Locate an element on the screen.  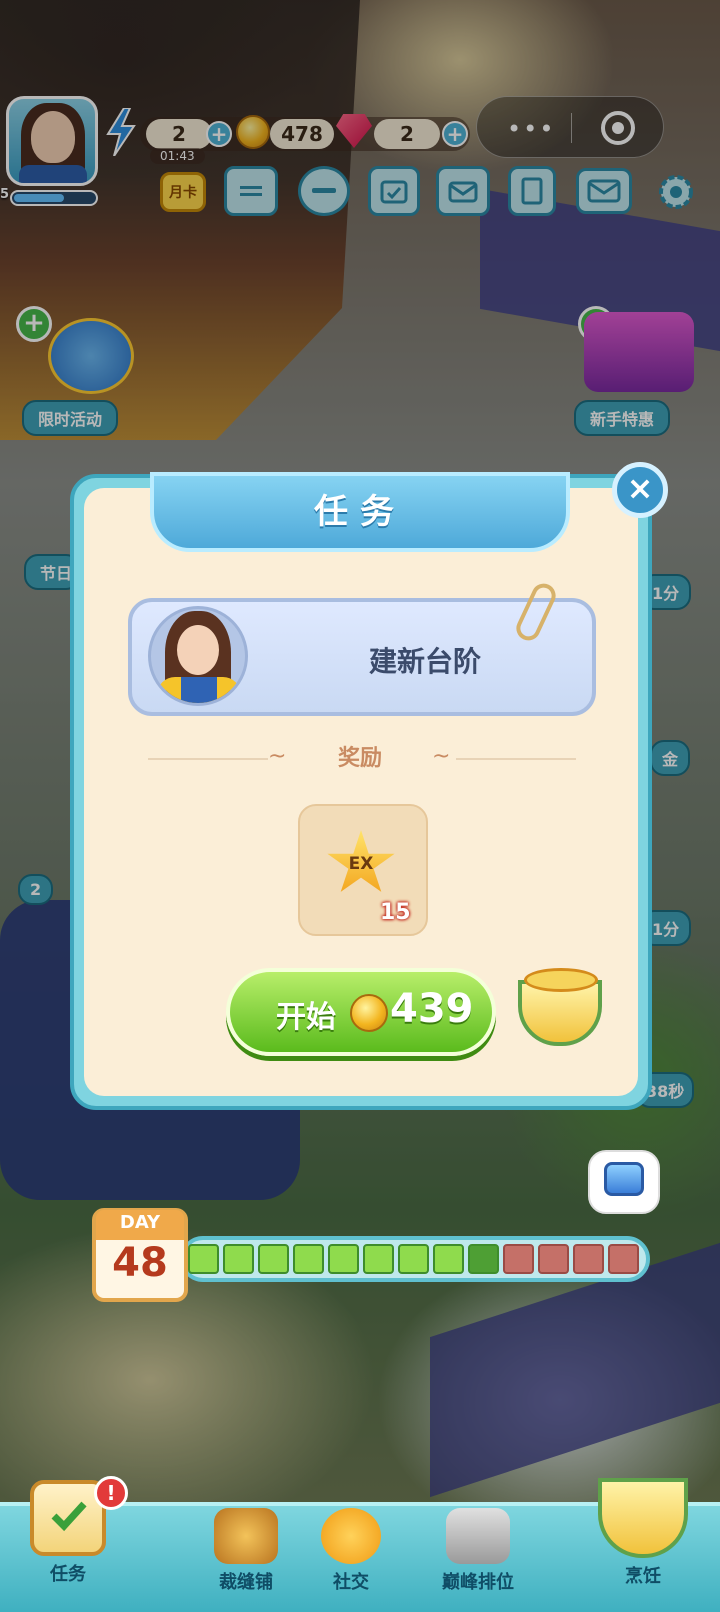
tab-label: 任务 is located at coordinates (68, 1574).